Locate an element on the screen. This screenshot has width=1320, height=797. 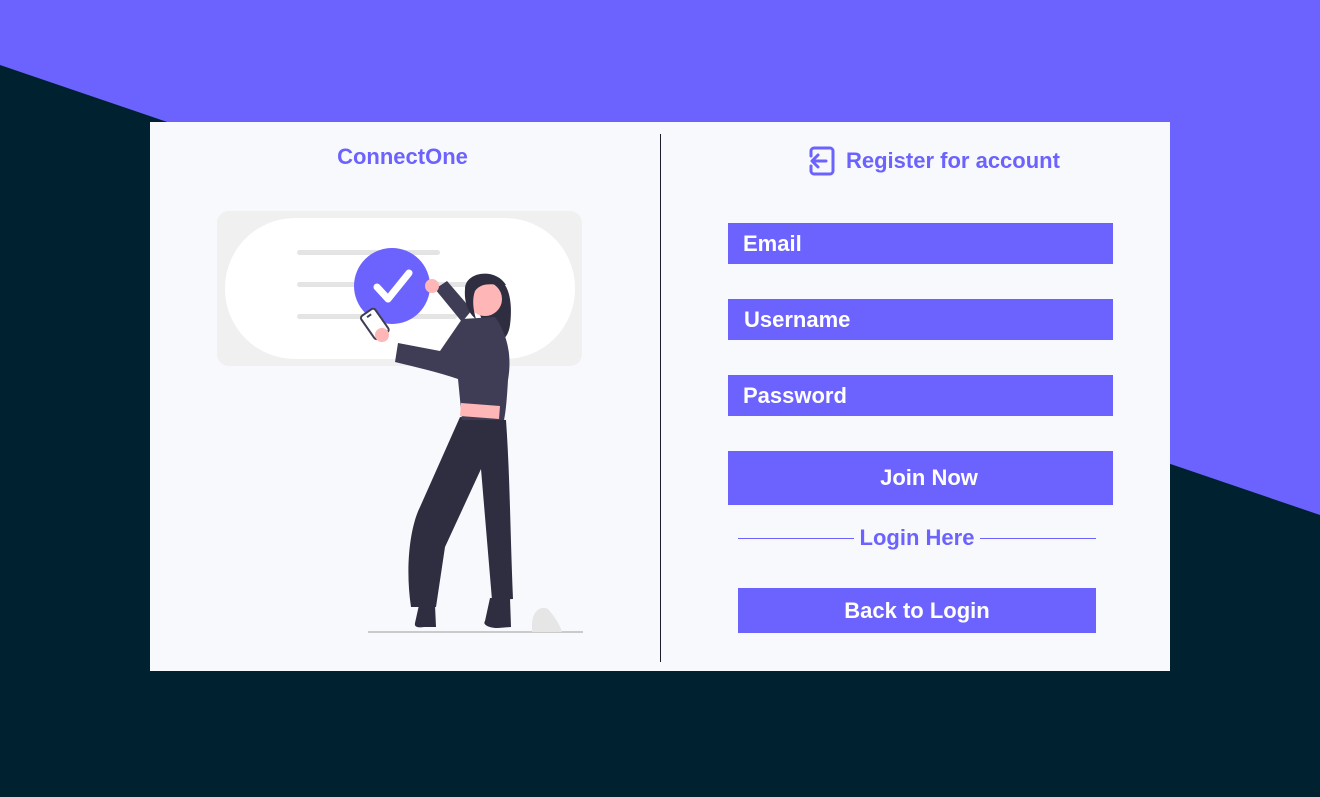
illustration is located at coordinates (400, 422).